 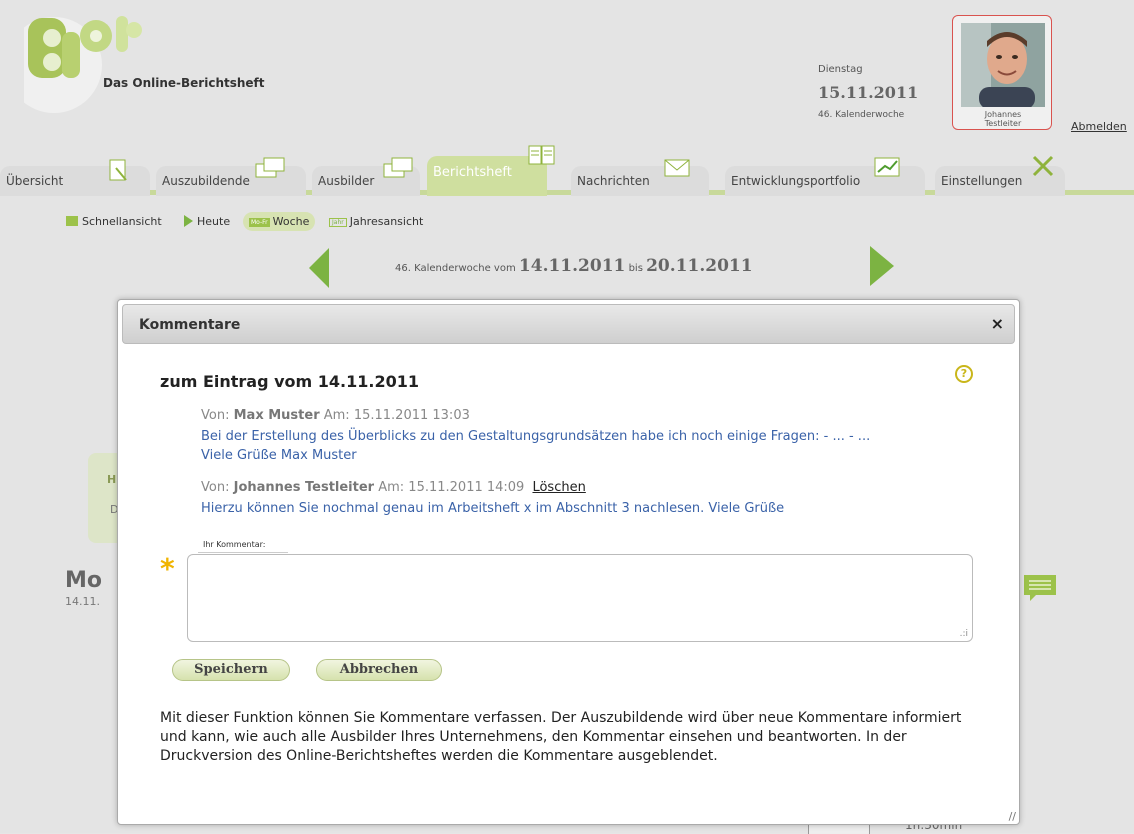 I want to click on tab-label: Übersicht, so click(x=35, y=181).